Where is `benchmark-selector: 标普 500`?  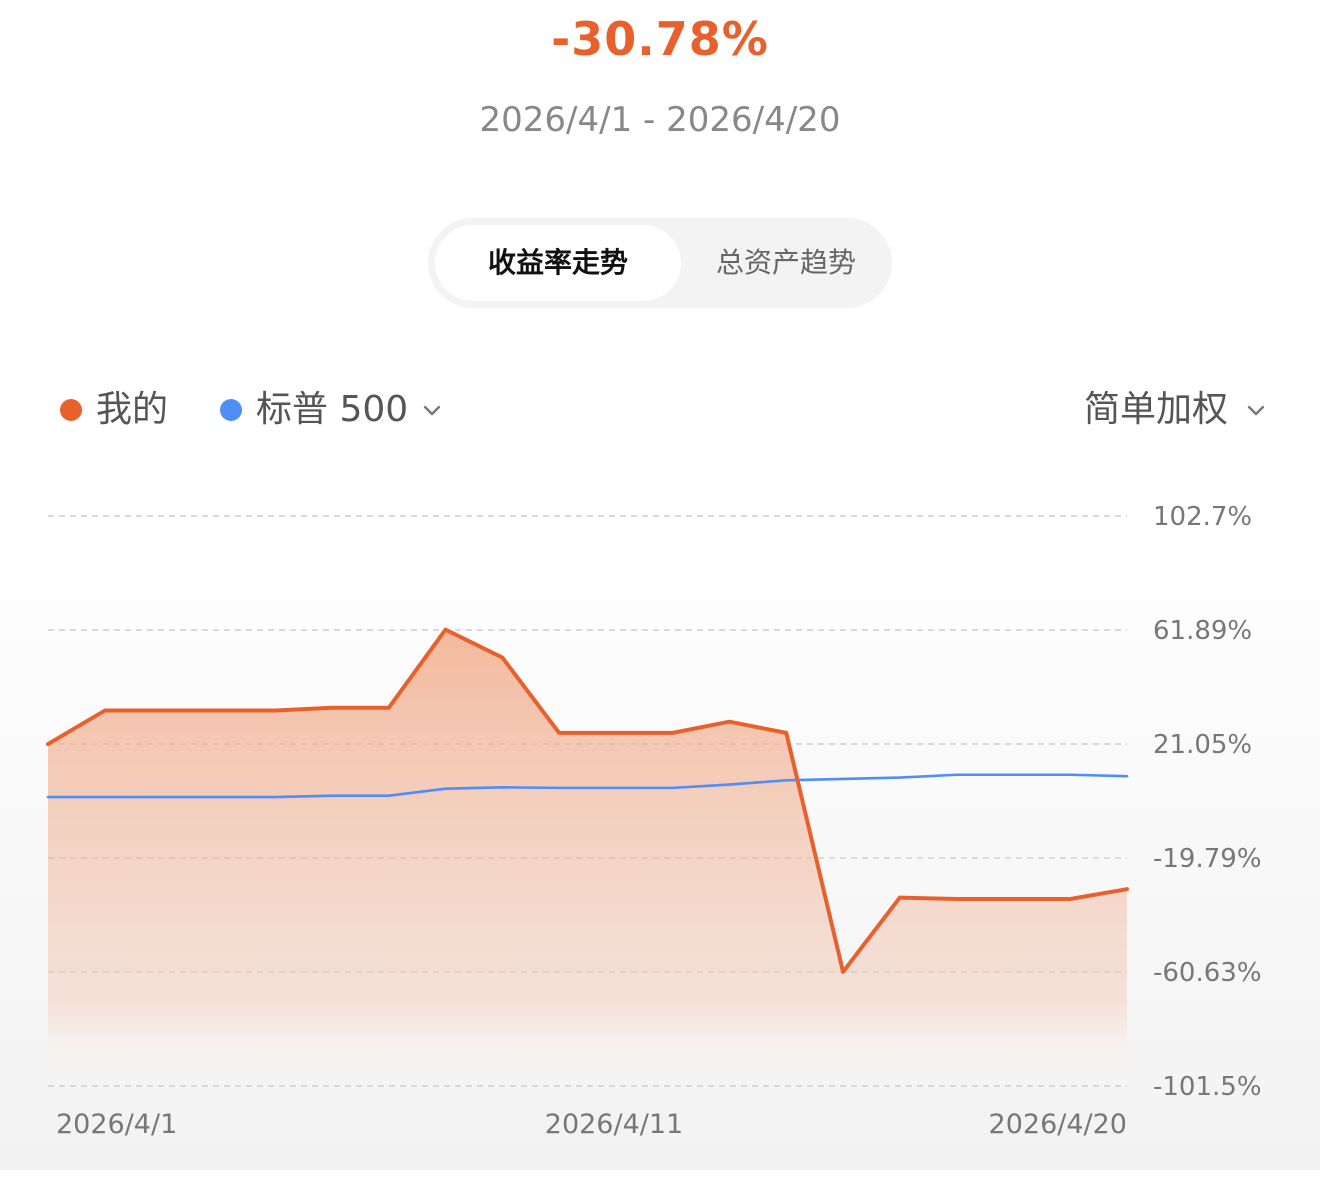
benchmark-selector: 标普 500 is located at coordinates (332, 410).